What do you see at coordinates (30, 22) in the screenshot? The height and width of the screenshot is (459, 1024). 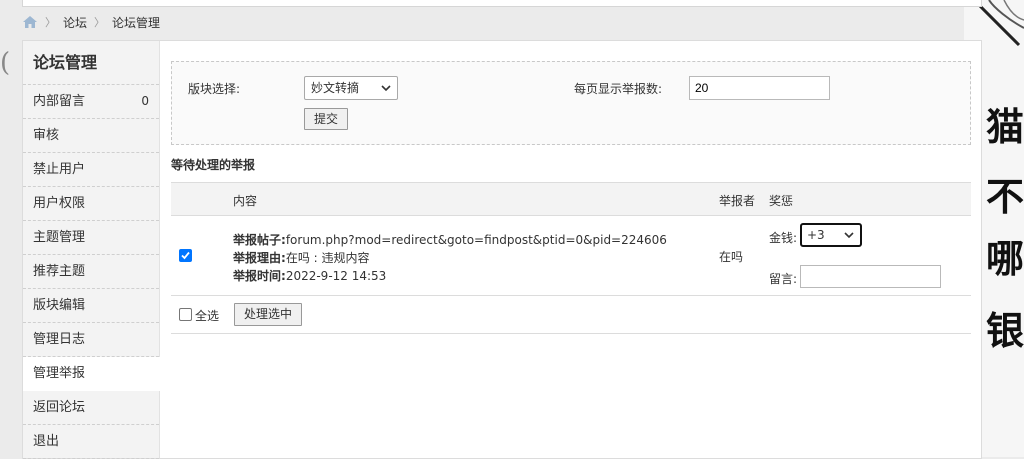 I see `home-icon` at bounding box center [30, 22].